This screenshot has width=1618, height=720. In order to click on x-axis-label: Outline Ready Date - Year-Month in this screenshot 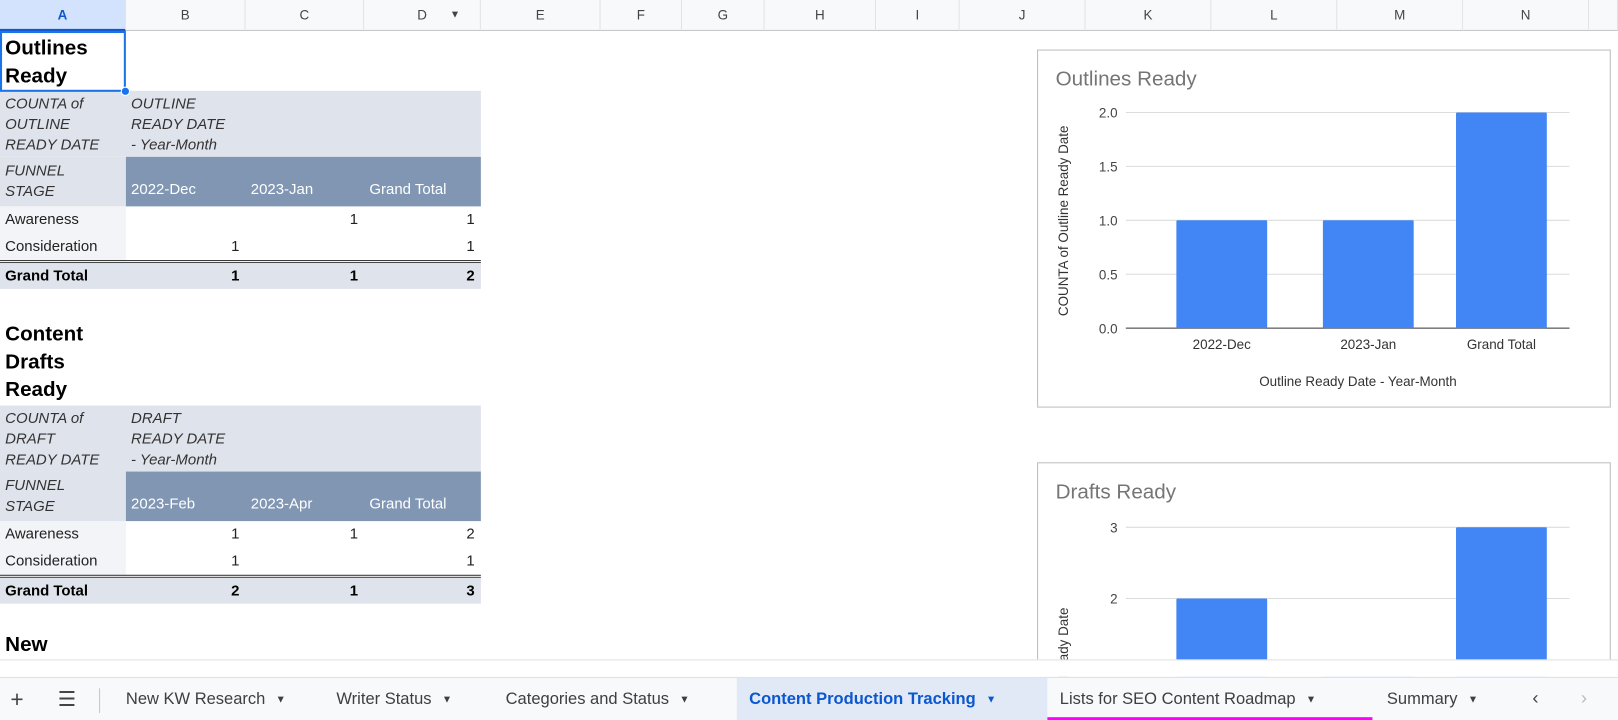, I will do `click(1357, 381)`.